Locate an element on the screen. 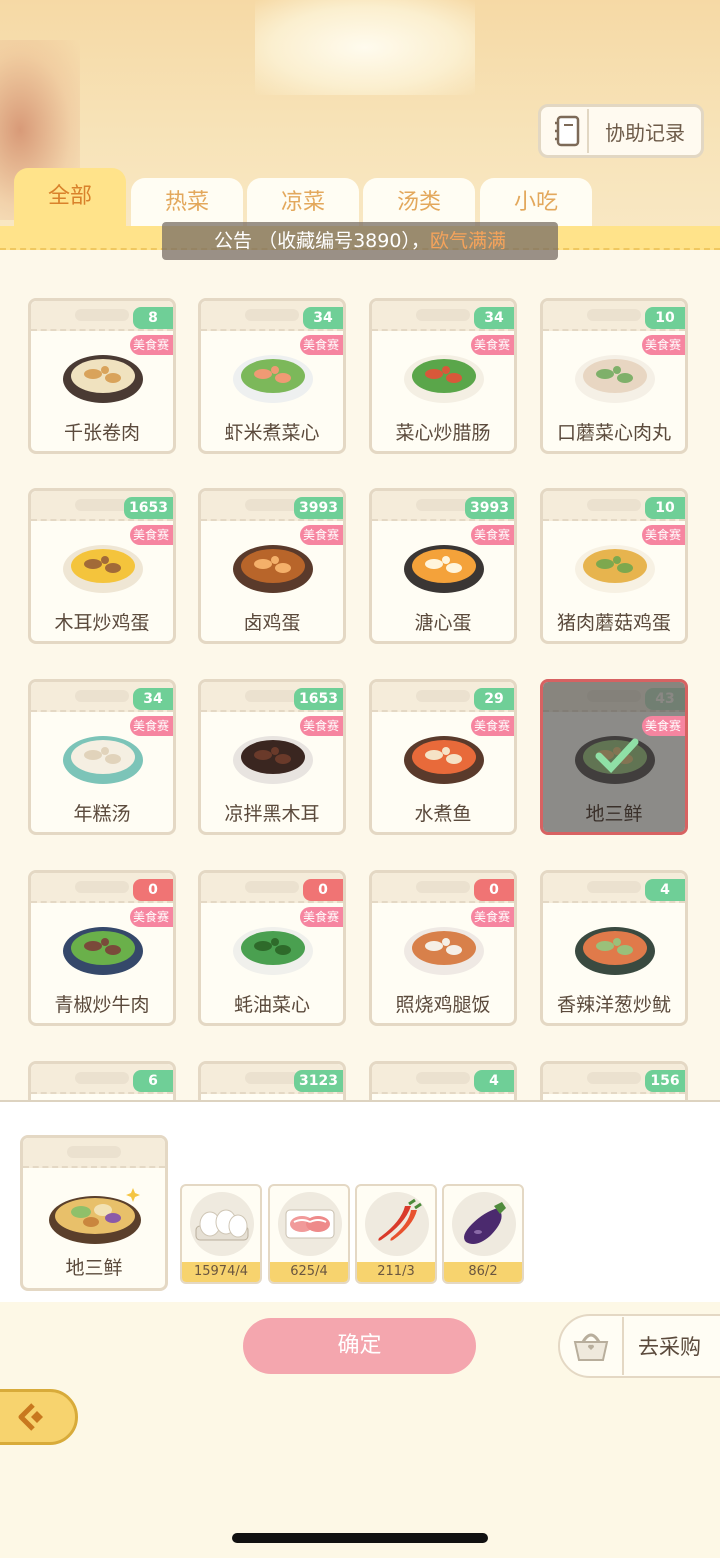 This screenshot has height=1558, width=720. recipe-card: 0 美食赛 照烧鸡腿饭 is located at coordinates (443, 948).